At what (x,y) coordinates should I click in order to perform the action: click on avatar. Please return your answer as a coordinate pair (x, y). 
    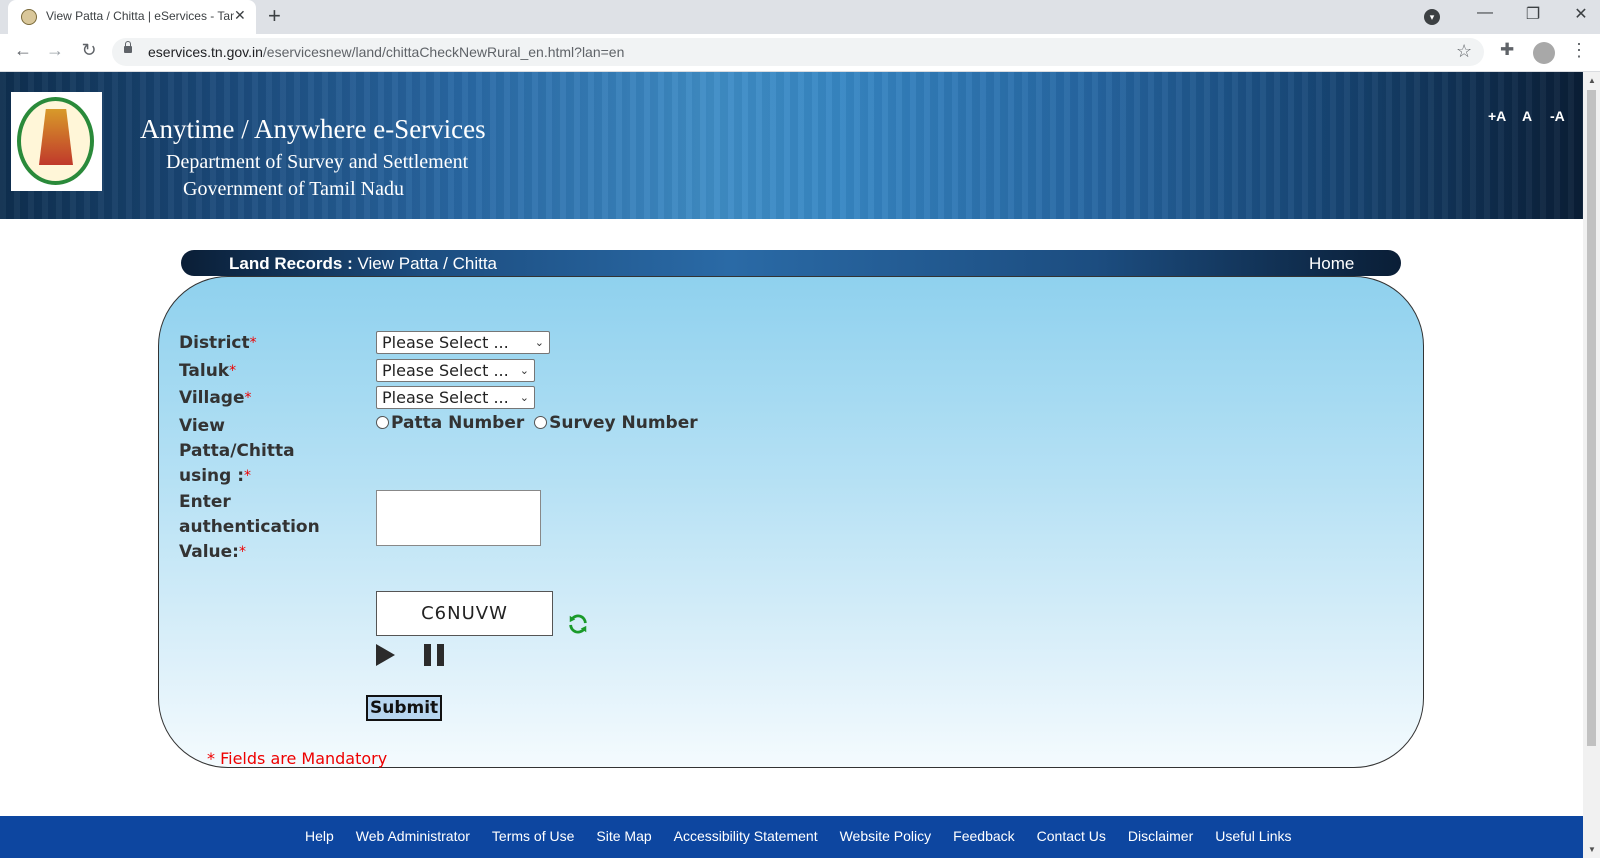
    Looking at the image, I should click on (1544, 53).